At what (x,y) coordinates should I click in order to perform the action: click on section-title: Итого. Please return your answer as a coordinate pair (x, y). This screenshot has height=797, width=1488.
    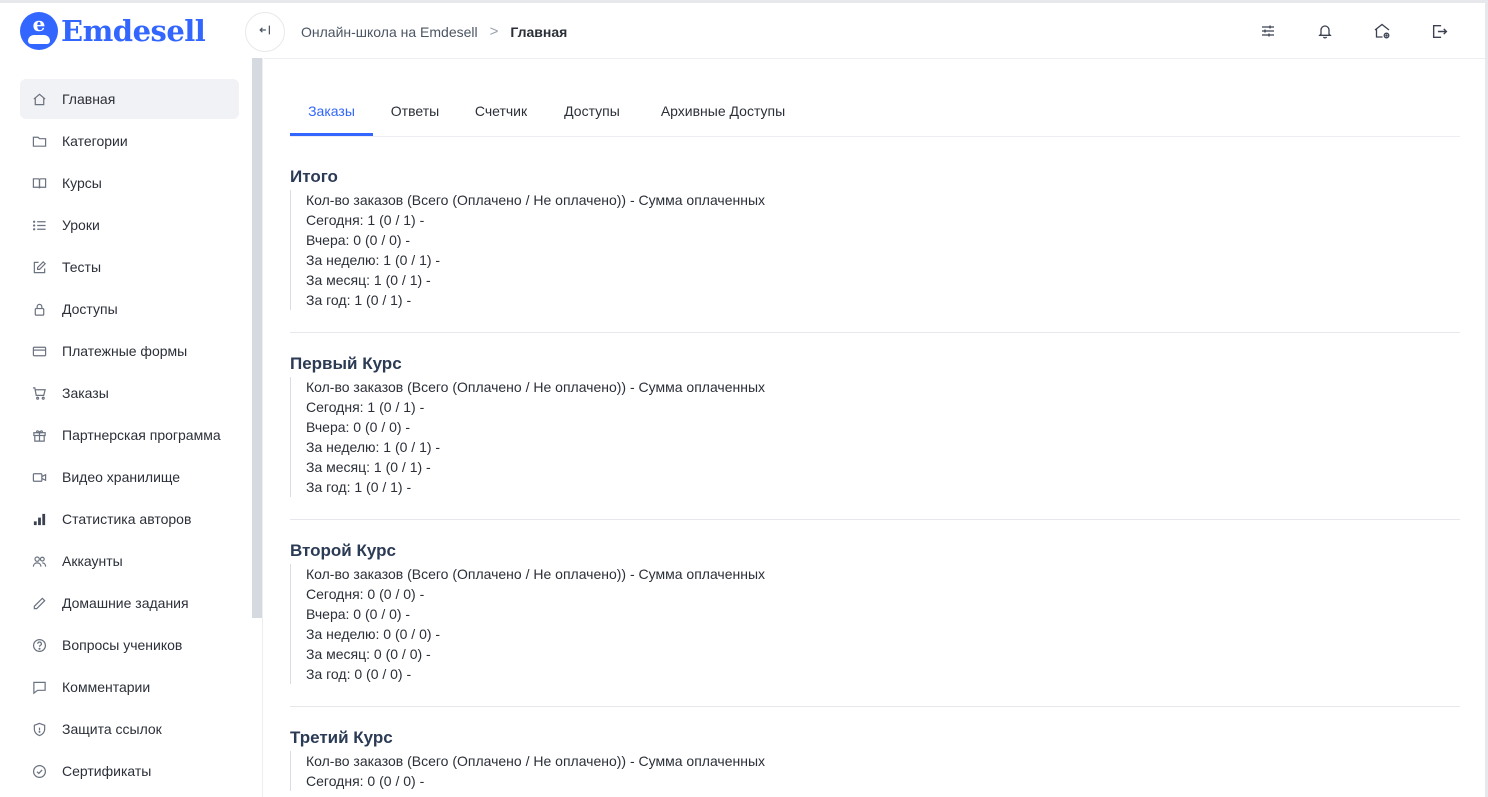
    Looking at the image, I should click on (314, 176).